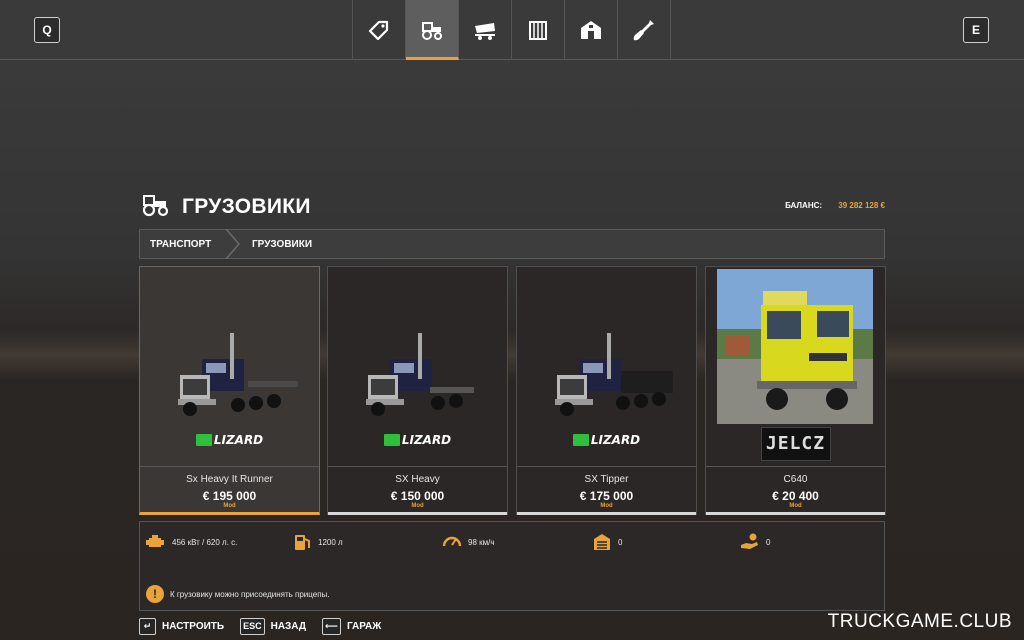  I want to click on backspace-key-icon: ⟵, so click(331, 626).